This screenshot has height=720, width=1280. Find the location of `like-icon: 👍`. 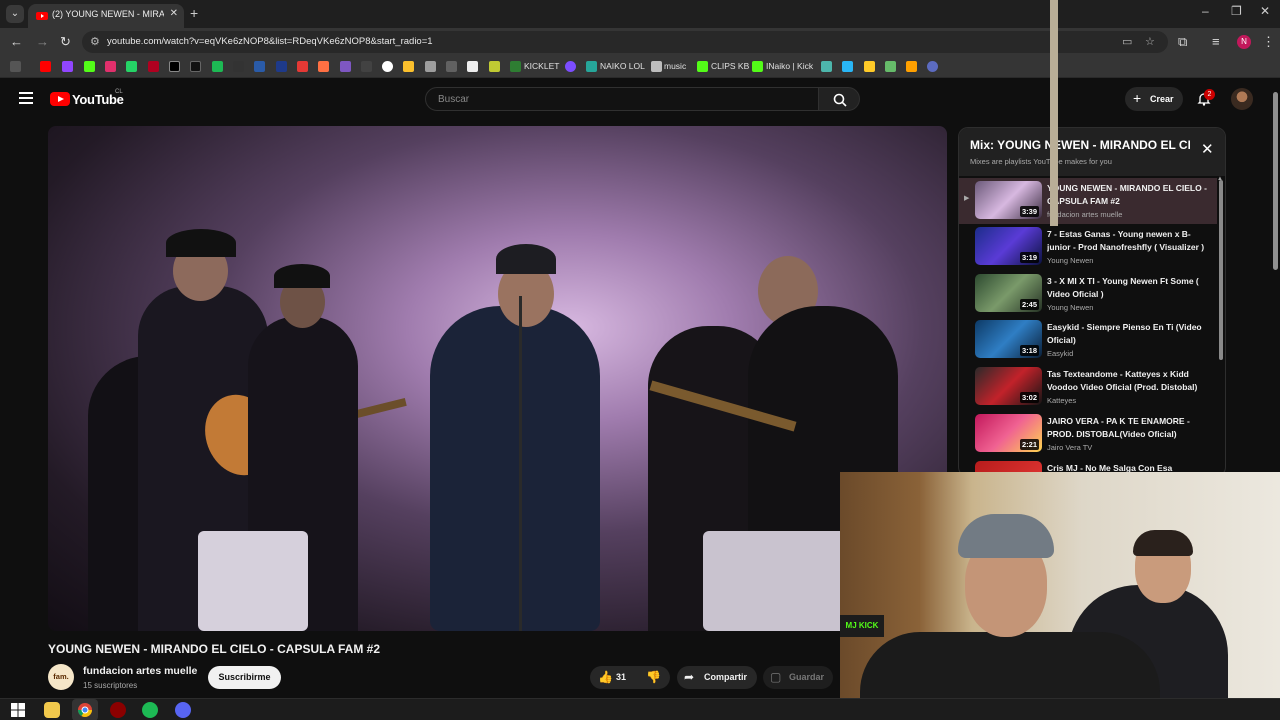

like-icon: 👍 is located at coordinates (605, 677).